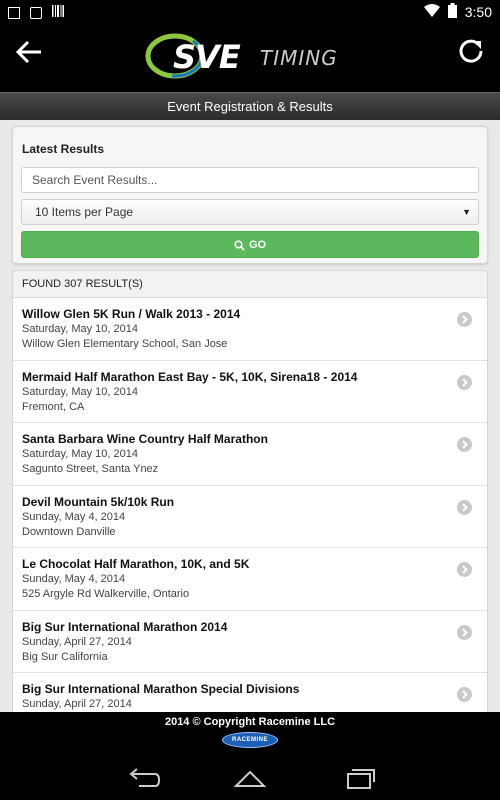 This screenshot has width=500, height=800. What do you see at coordinates (457, 12) in the screenshot?
I see `system-status: 3:50` at bounding box center [457, 12].